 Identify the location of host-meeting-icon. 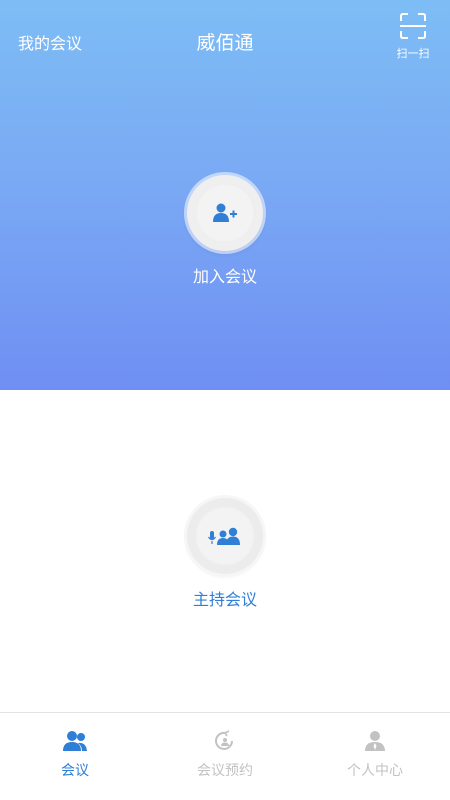
(224, 536).